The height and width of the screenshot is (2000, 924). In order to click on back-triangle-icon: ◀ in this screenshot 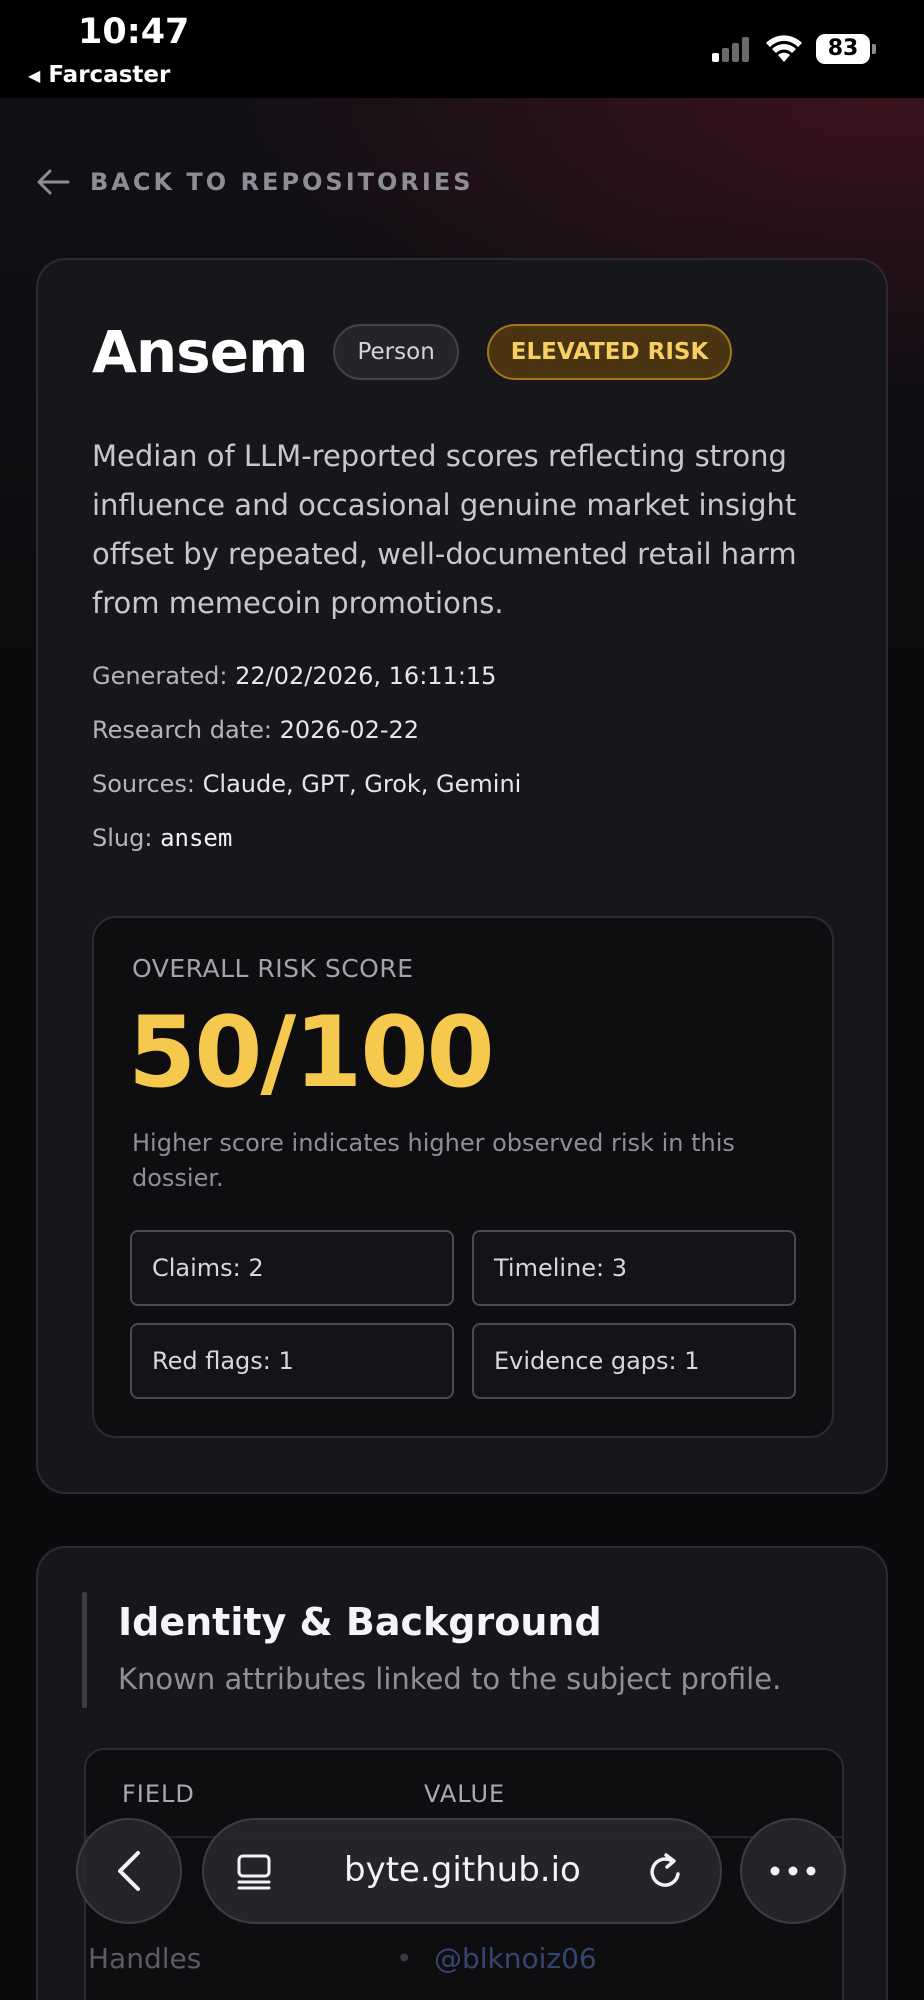, I will do `click(34, 75)`.